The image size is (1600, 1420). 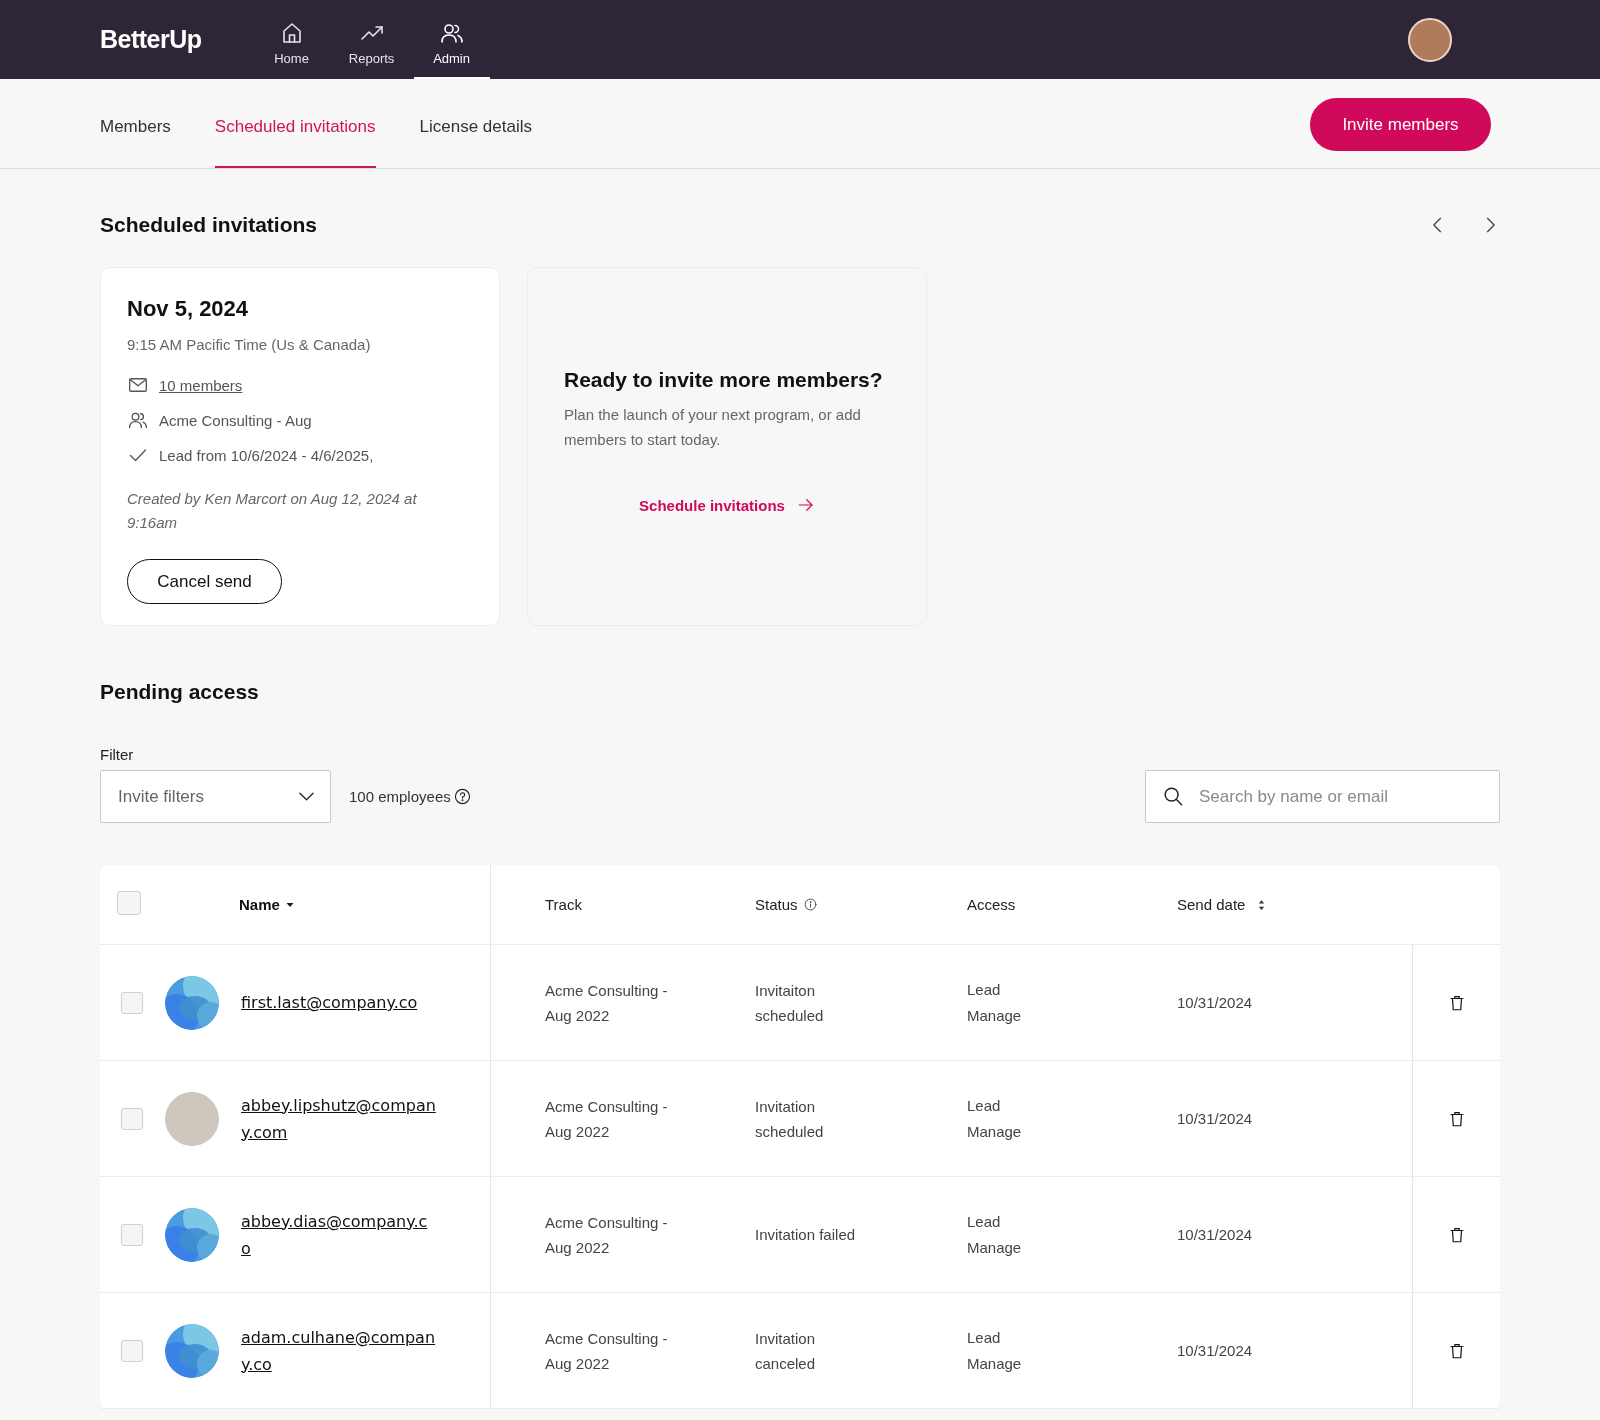 I want to click on tab: License details, so click(x=475, y=123).